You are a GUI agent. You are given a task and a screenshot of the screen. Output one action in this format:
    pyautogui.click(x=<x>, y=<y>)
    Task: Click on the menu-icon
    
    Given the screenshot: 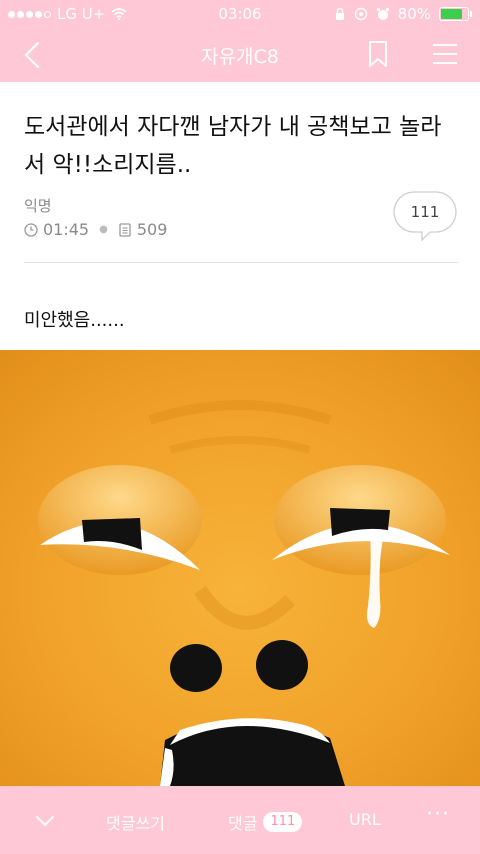 What is the action you would take?
    pyautogui.click(x=445, y=54)
    